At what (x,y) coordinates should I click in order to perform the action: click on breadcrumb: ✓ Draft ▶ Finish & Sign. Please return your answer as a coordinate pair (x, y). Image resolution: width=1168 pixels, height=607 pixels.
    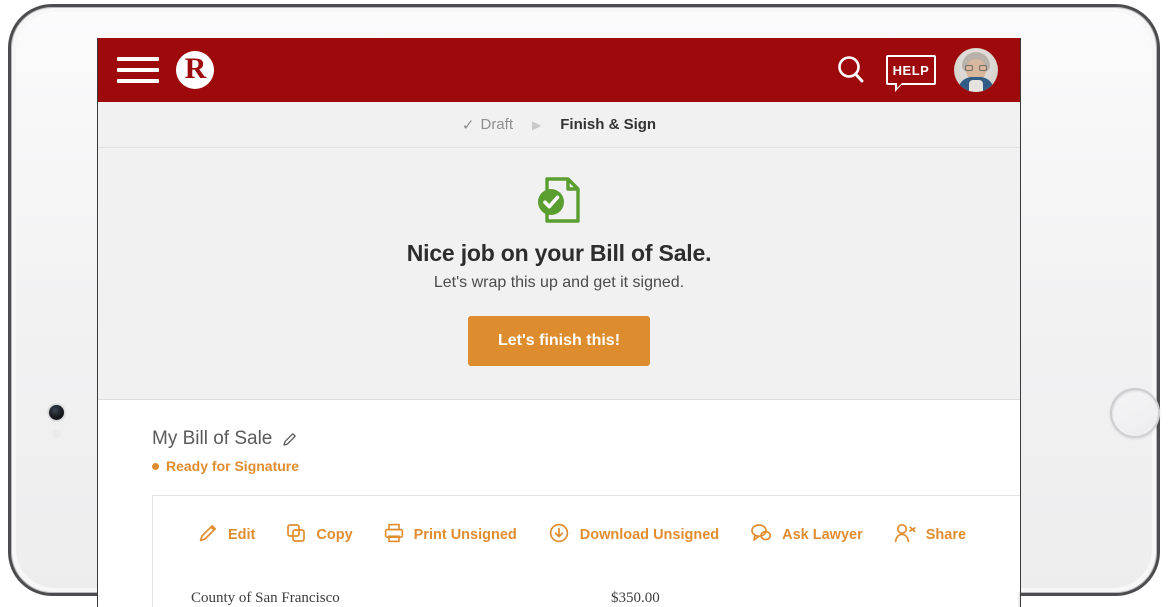
    Looking at the image, I should click on (559, 125).